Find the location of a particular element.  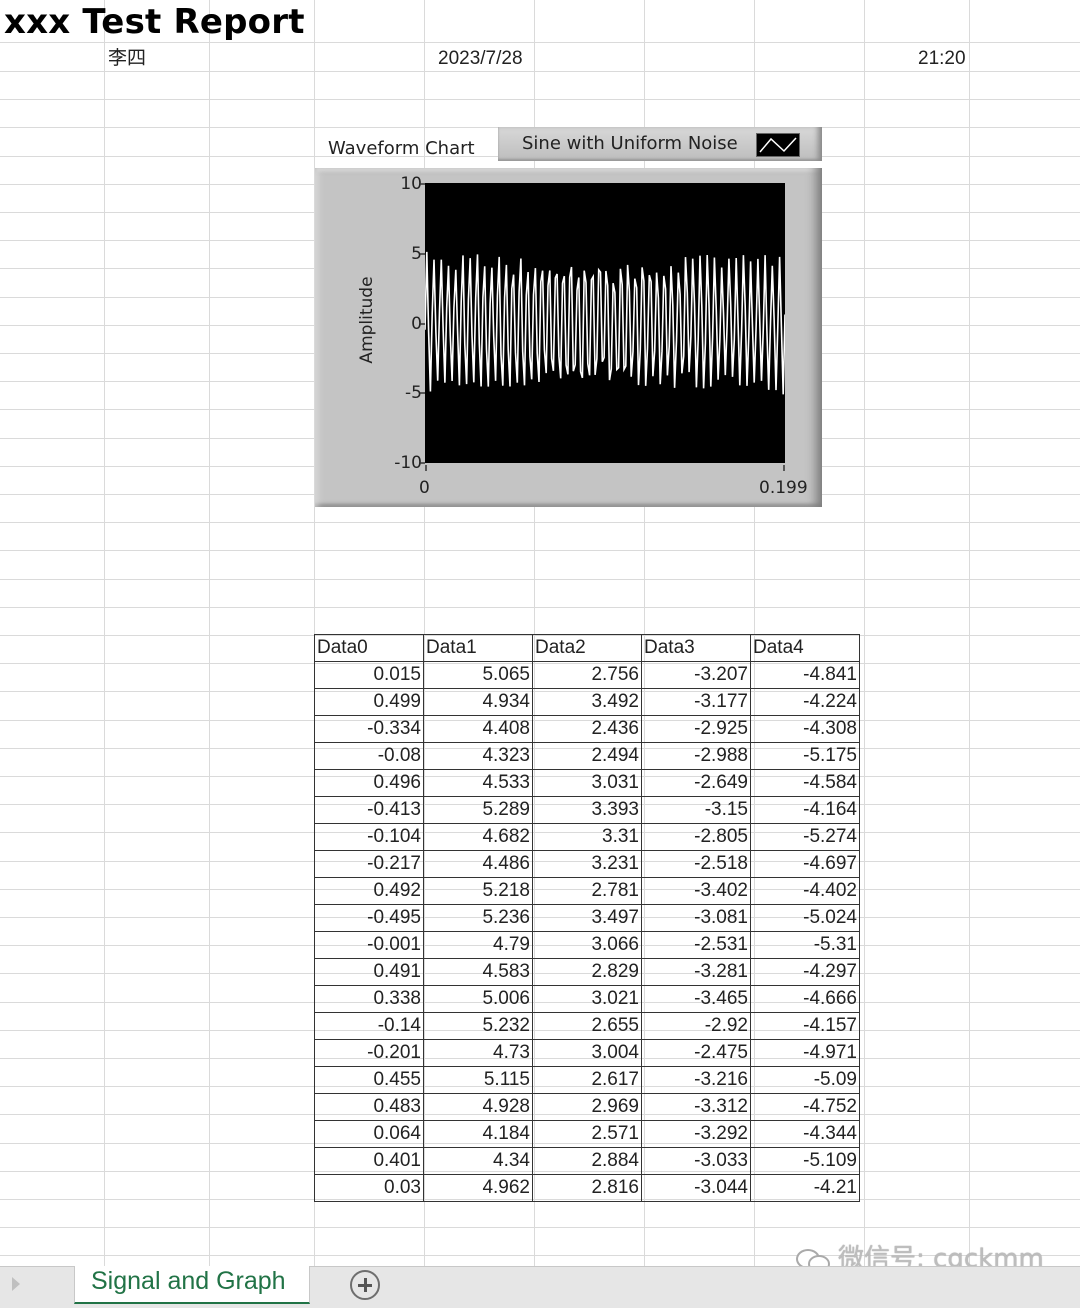

table-cell: 5.065 is located at coordinates (478, 675).